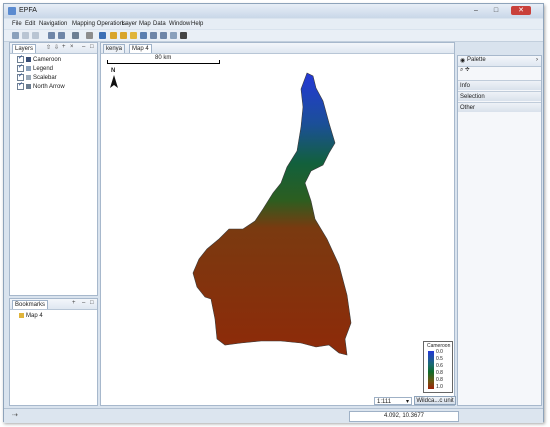 The height and width of the screenshot is (427, 550). I want to click on menu-edit: Edit, so click(30, 24).